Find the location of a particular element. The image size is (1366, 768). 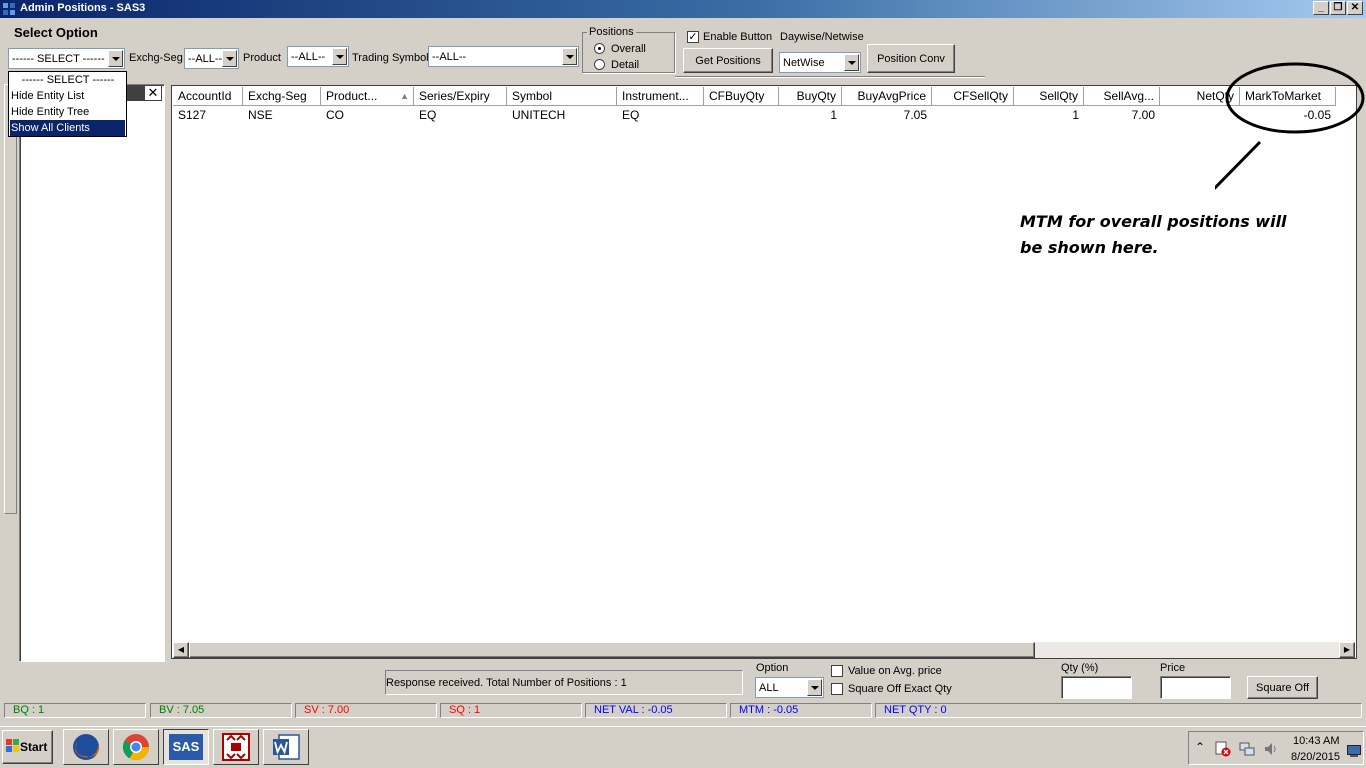

status-mtm: MTM : -0.05 is located at coordinates (801, 710).